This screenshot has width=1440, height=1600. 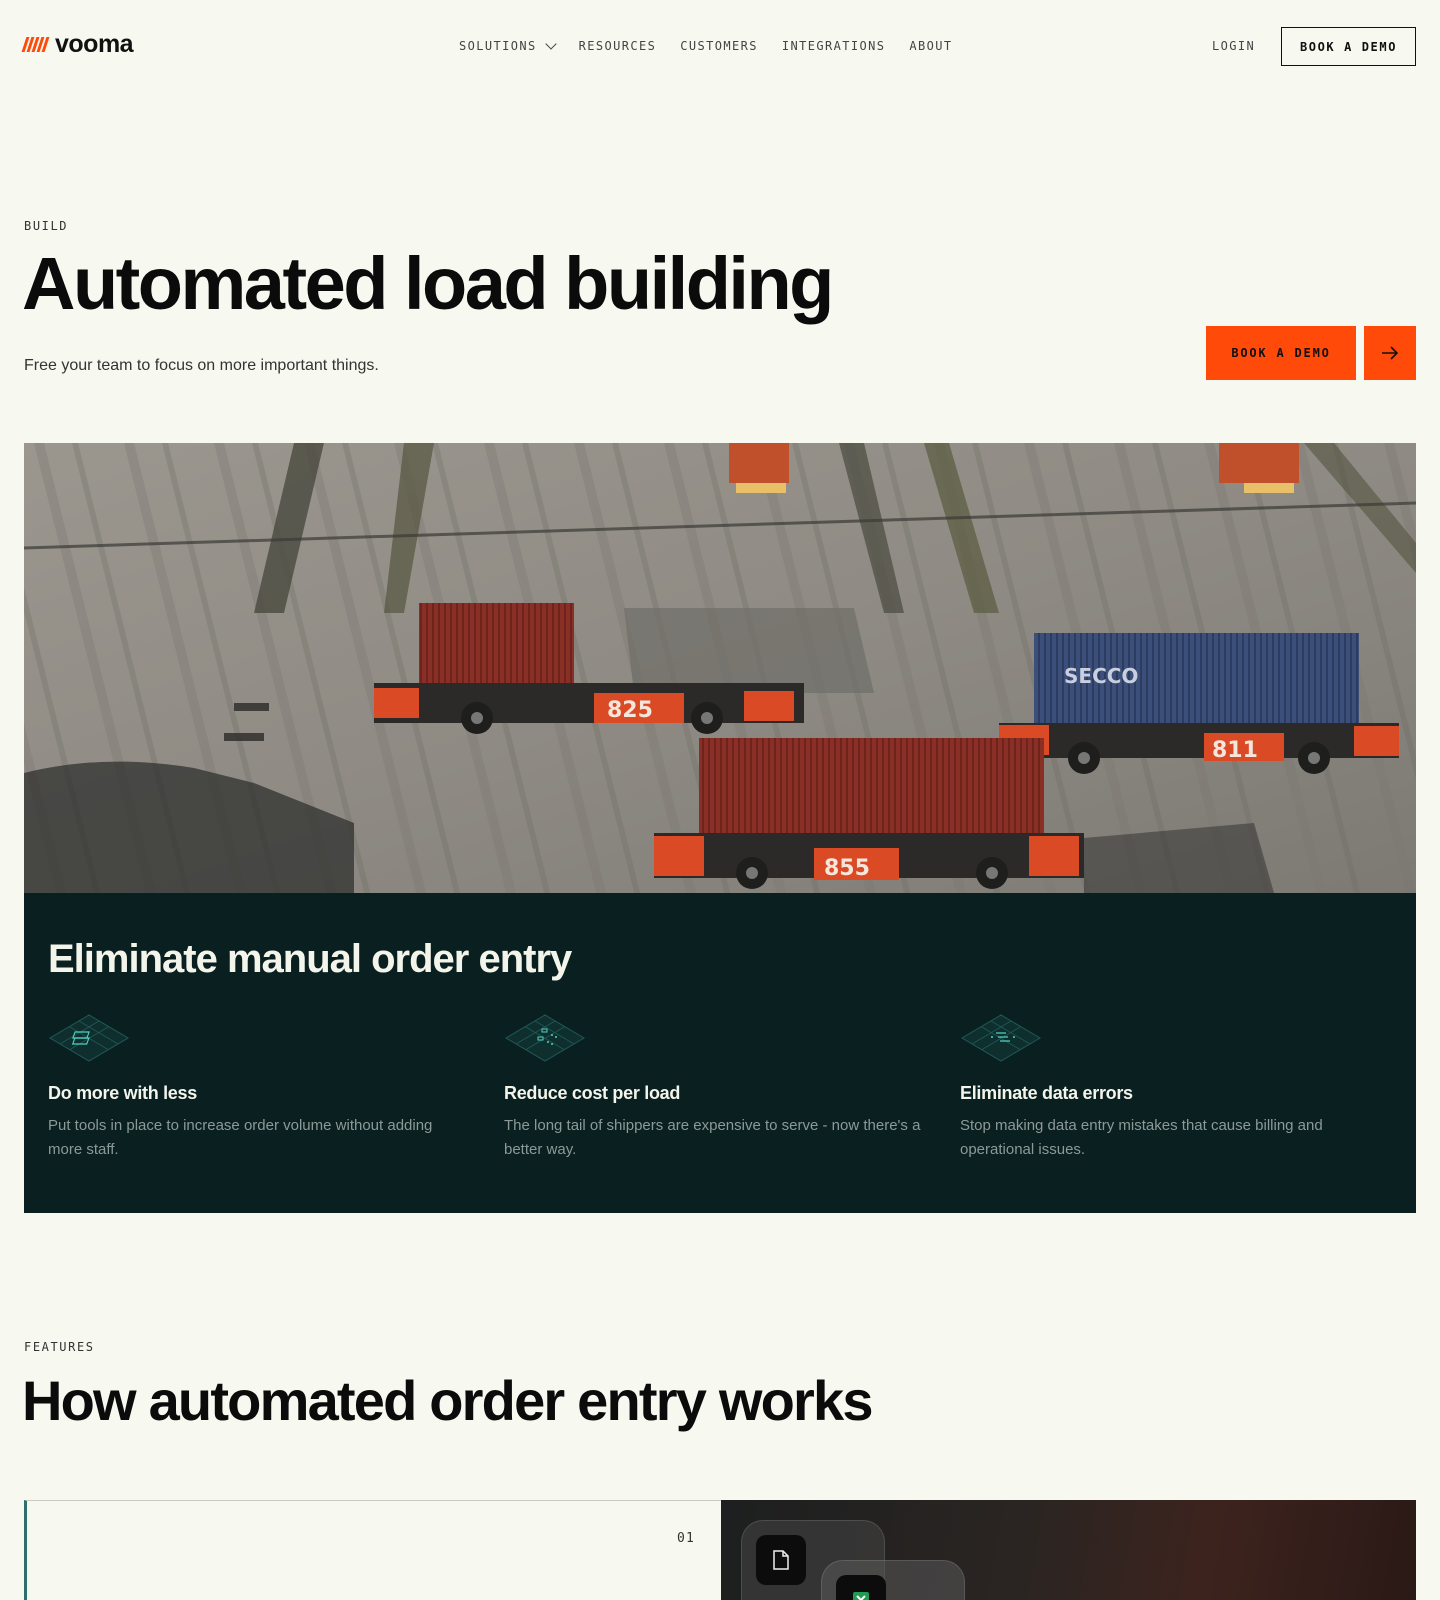 What do you see at coordinates (618, 46) in the screenshot?
I see `nav-resources: RESOURCES` at bounding box center [618, 46].